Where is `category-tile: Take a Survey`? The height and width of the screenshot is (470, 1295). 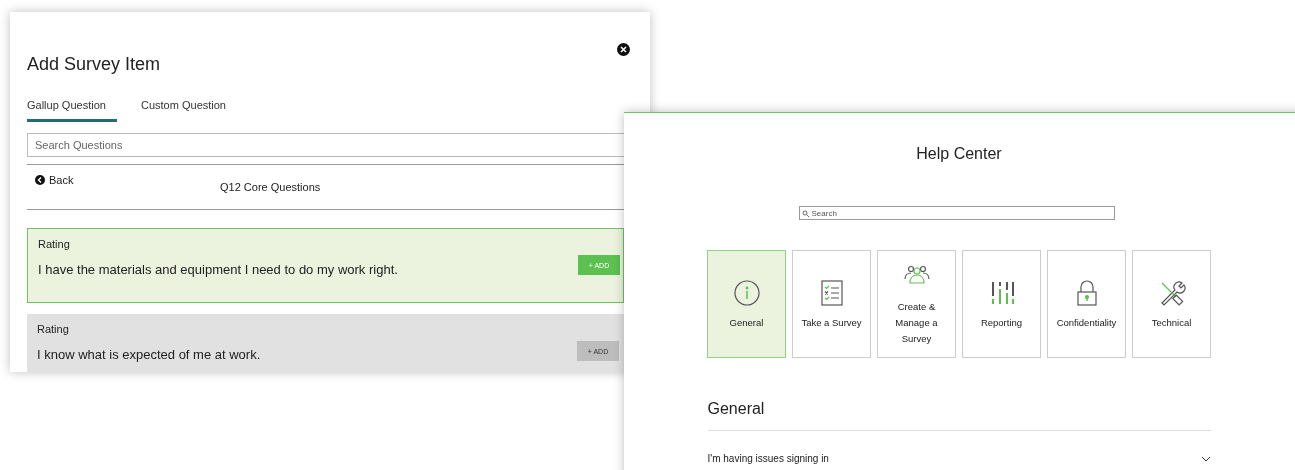 category-tile: Take a Survey is located at coordinates (831, 304).